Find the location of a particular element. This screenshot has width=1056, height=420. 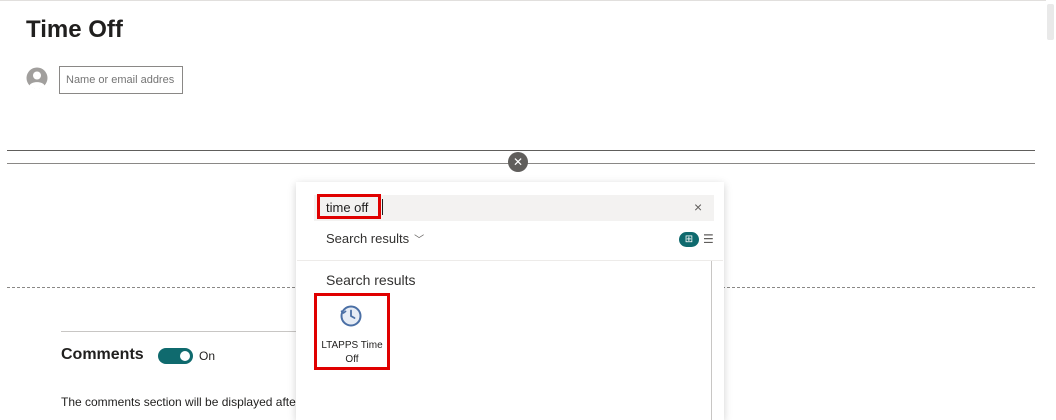

toggle-label: On is located at coordinates (207, 356).